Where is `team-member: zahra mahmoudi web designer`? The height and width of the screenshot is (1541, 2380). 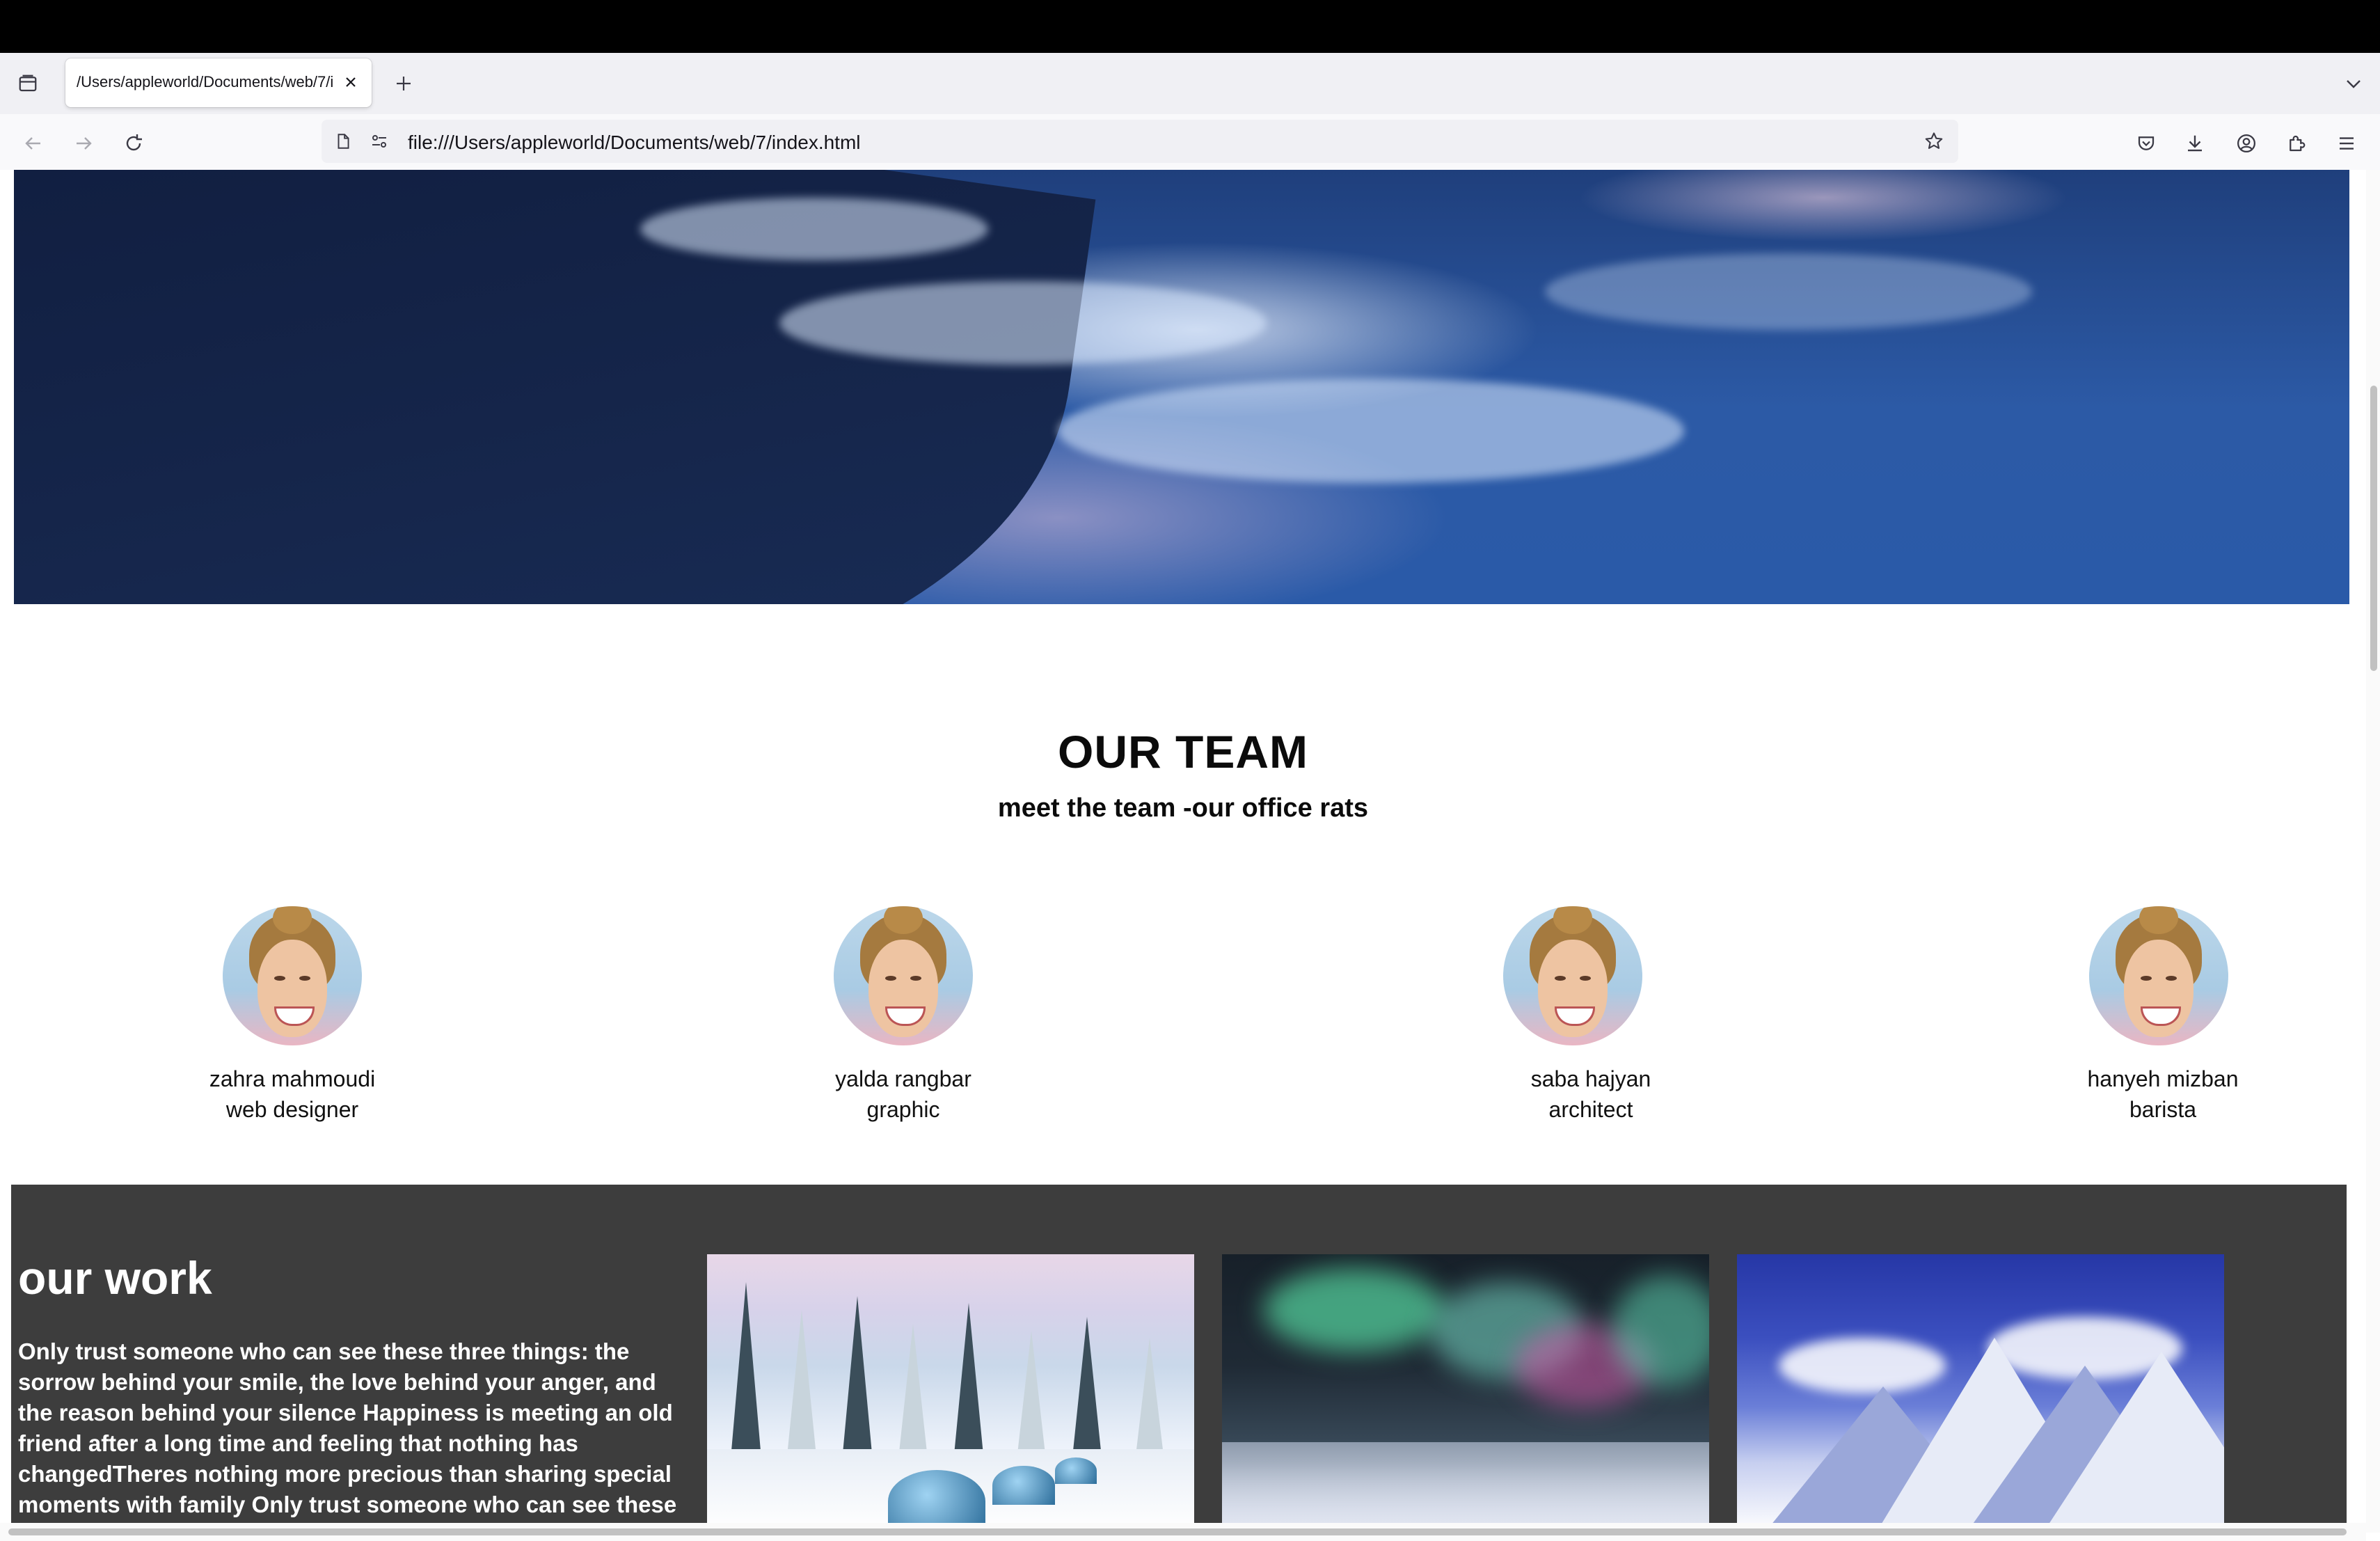
team-member: zahra mahmoudi web designer is located at coordinates (292, 1015).